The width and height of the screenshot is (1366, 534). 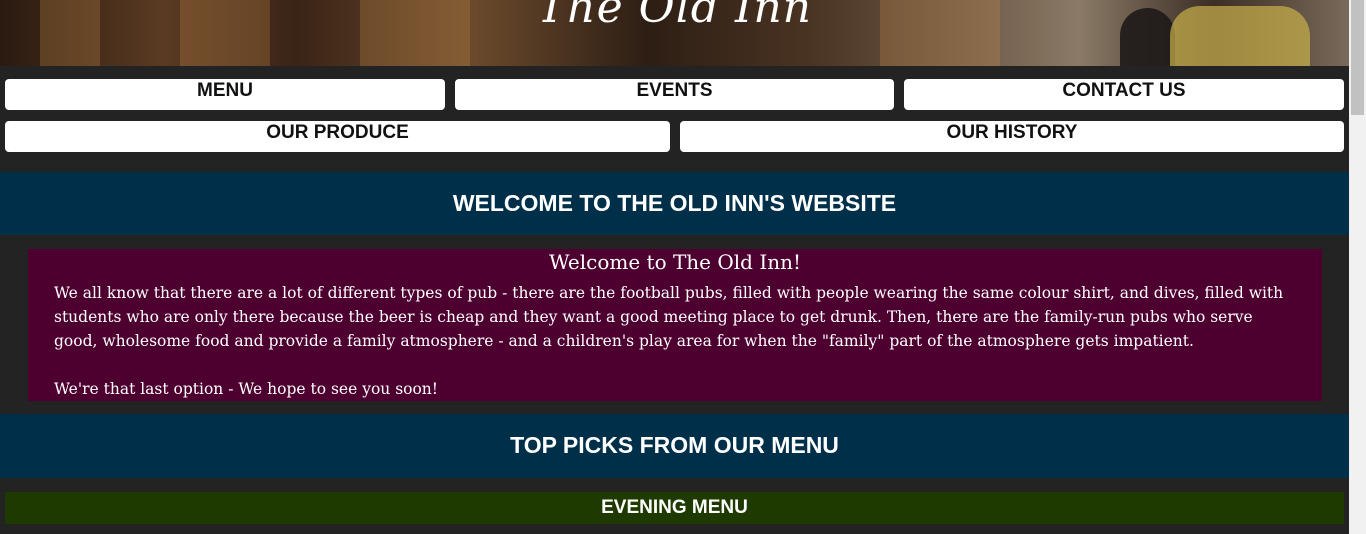 I want to click on nav-events-button: EVENTS, so click(x=674, y=94).